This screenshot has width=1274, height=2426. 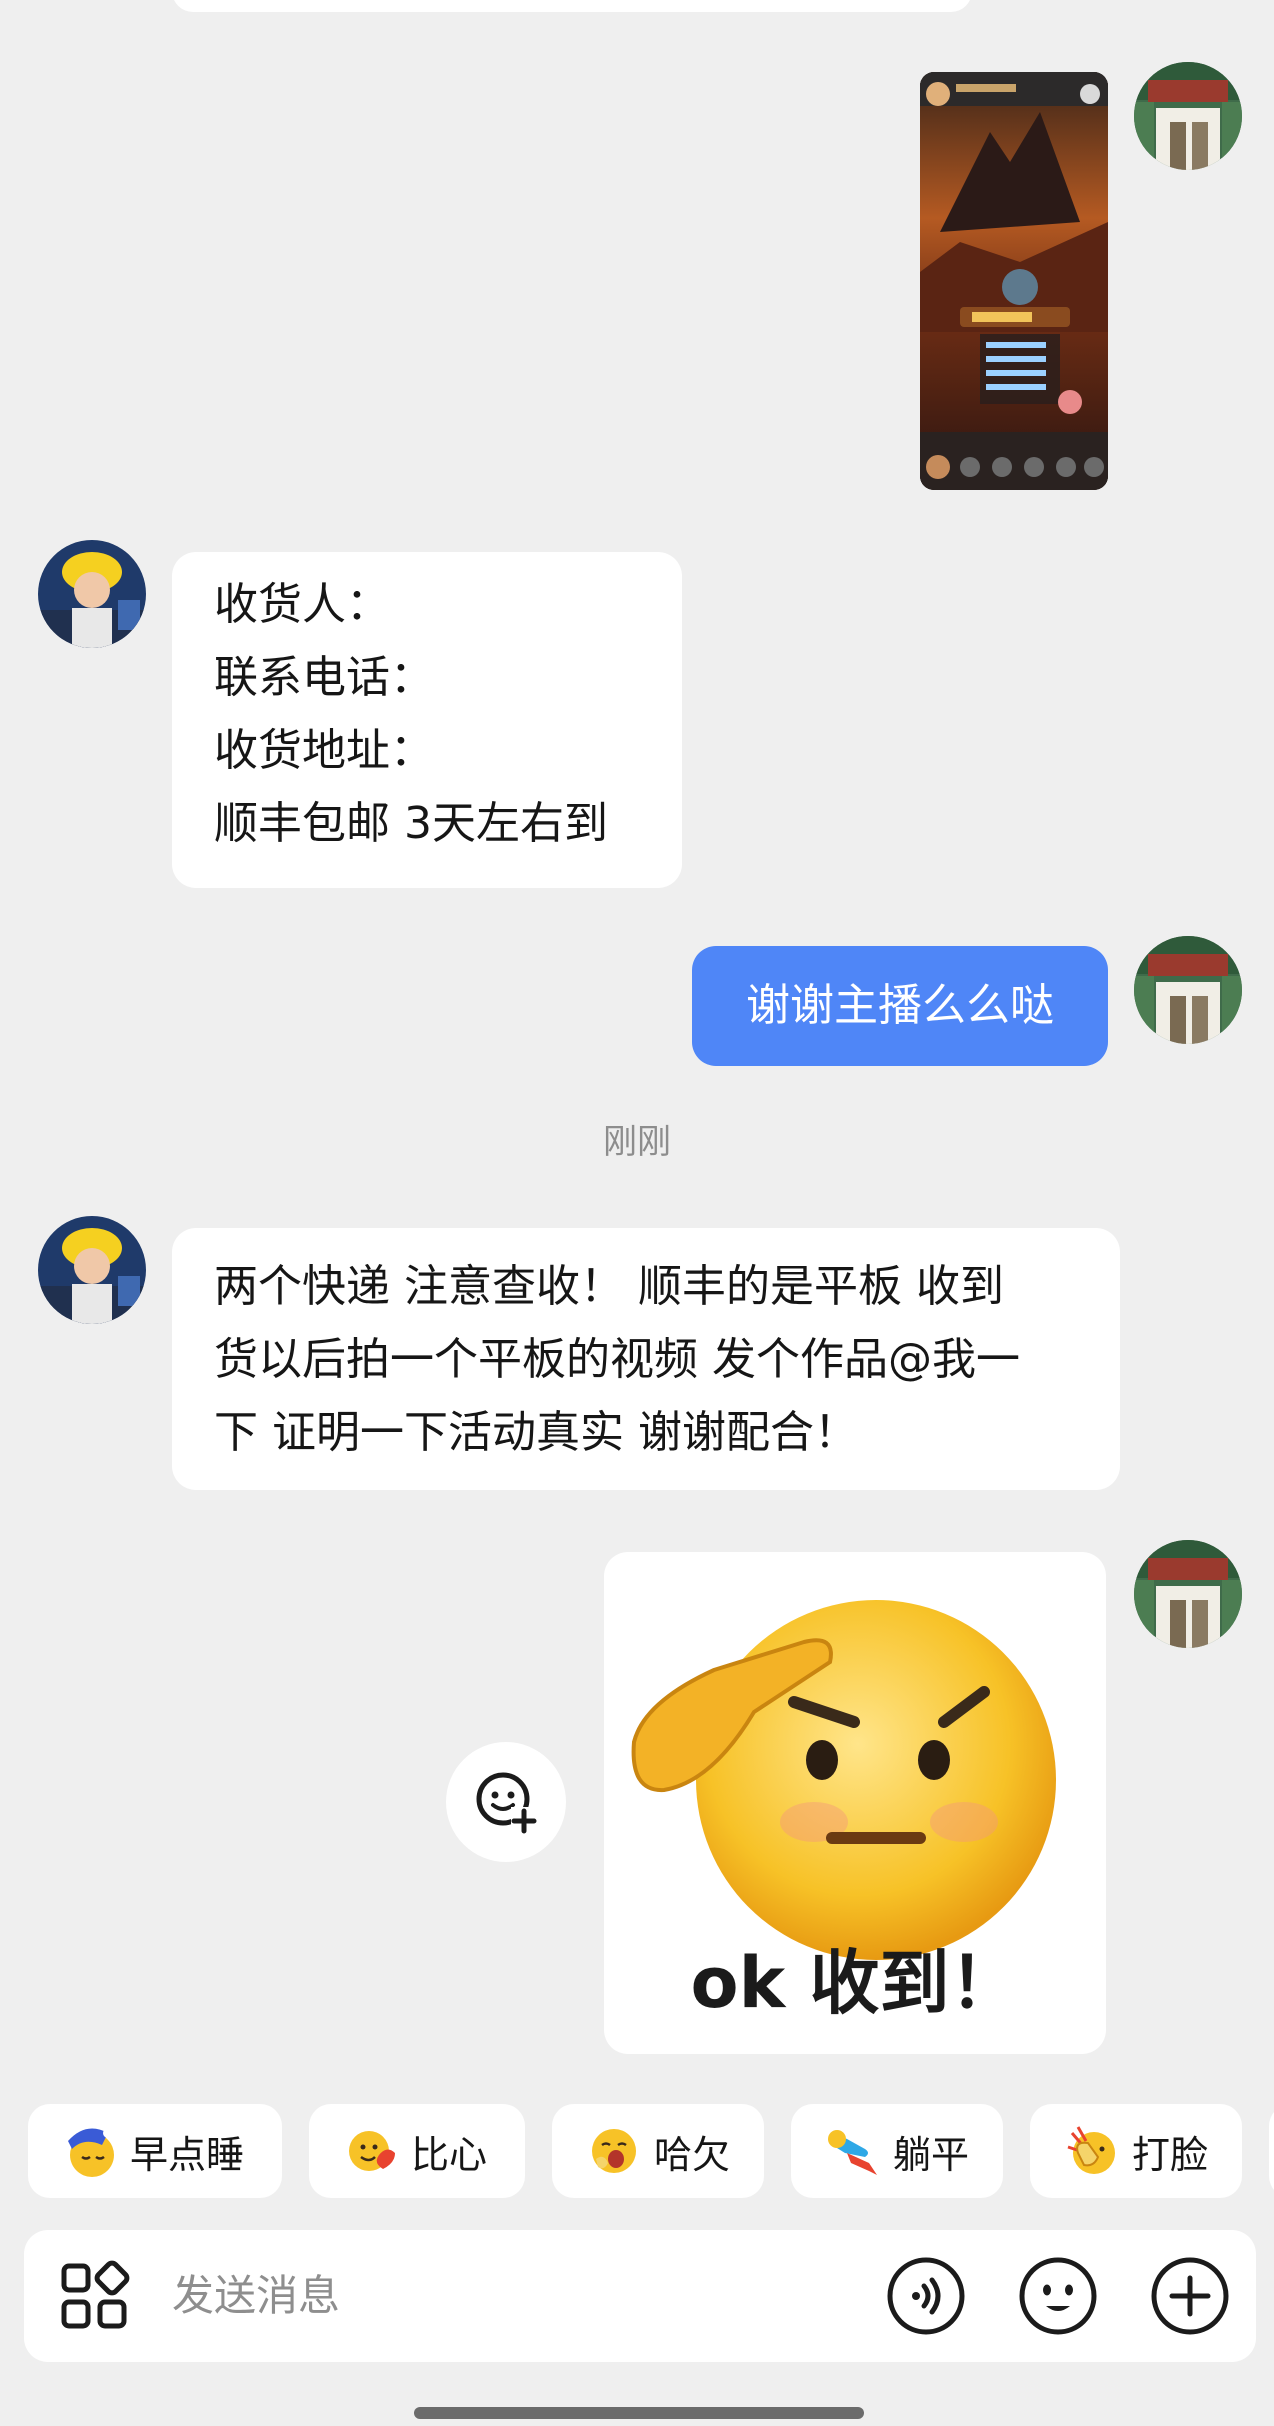 What do you see at coordinates (302, 604) in the screenshot?
I see `message-line: 收货人：` at bounding box center [302, 604].